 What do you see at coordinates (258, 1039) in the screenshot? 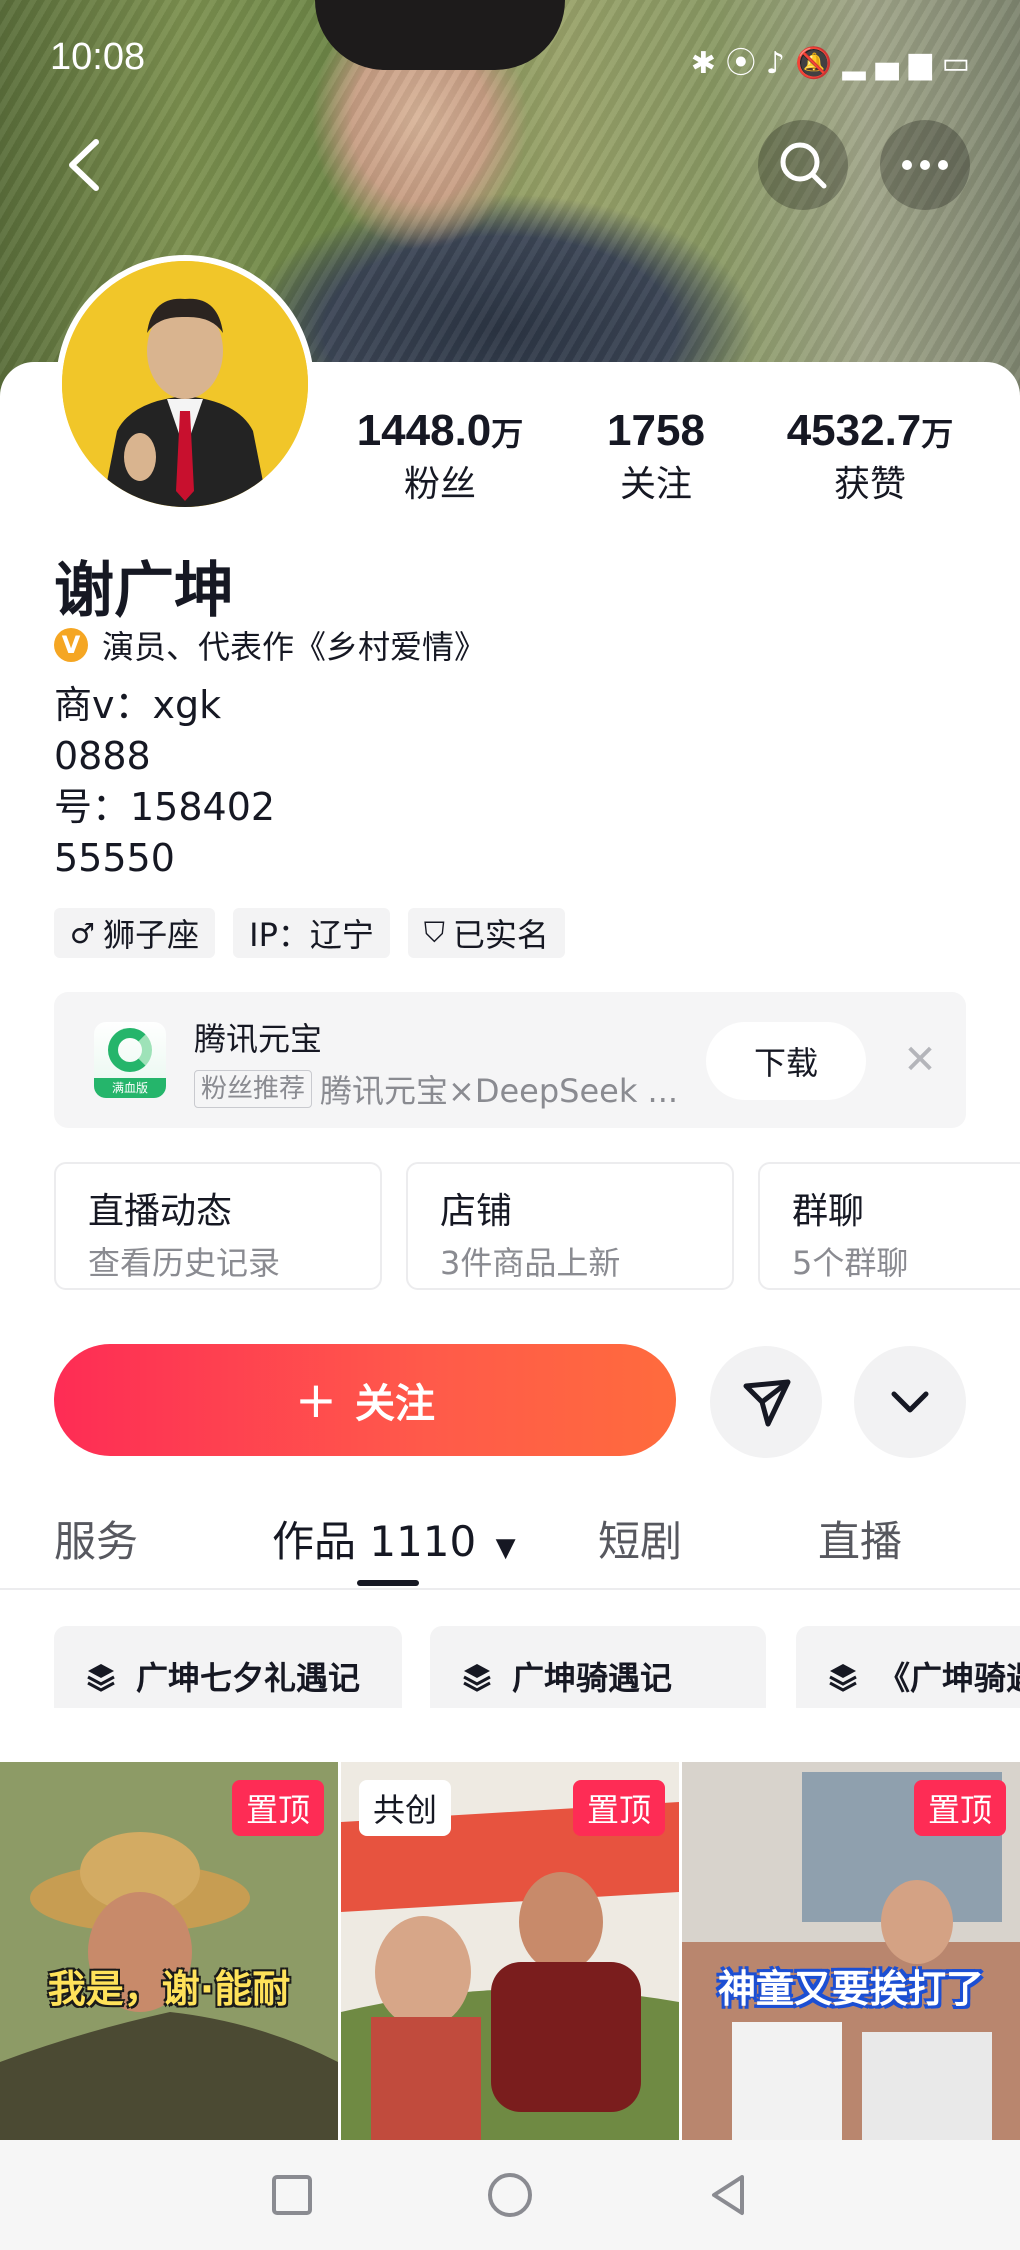
I see `ad-title: 腾讯元宝` at bounding box center [258, 1039].